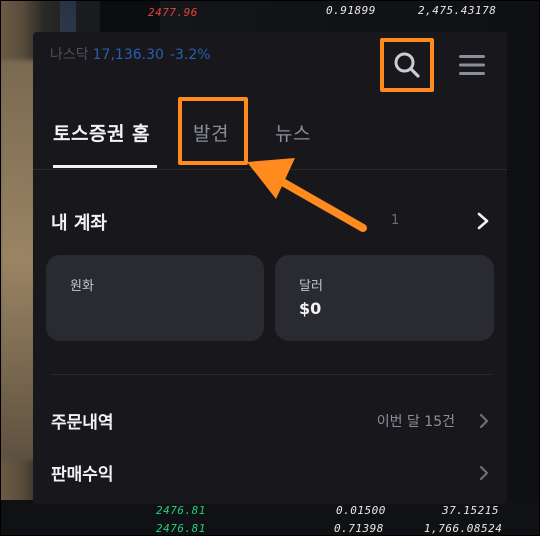  Describe the element at coordinates (173, 12) in the screenshot. I see `ticker-value: 2477.96` at that location.